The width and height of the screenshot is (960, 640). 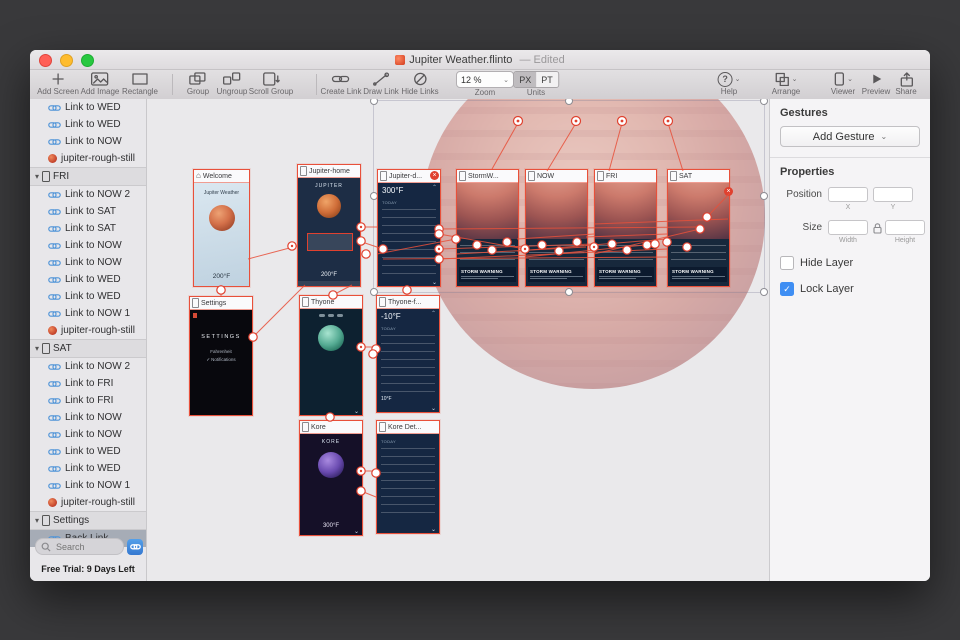 I want to click on screen-thyone-forecast: Thyone-f... -10°F ⌃ TODAY 10°F ⌄, so click(x=408, y=354).